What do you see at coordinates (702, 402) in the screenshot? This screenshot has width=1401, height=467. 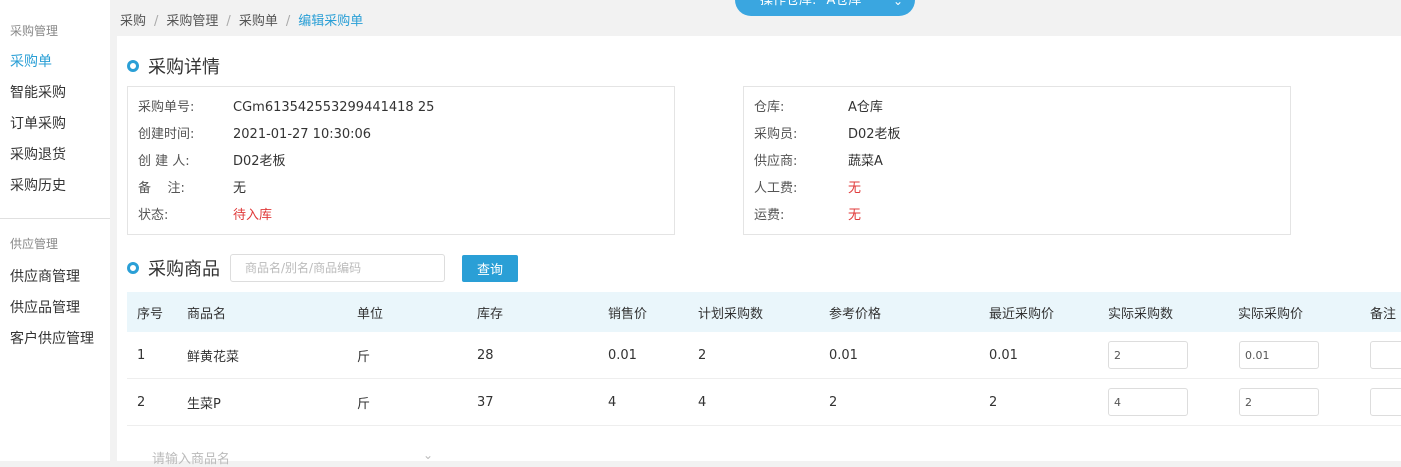 I see `cell-planned-qty: 4` at bounding box center [702, 402].